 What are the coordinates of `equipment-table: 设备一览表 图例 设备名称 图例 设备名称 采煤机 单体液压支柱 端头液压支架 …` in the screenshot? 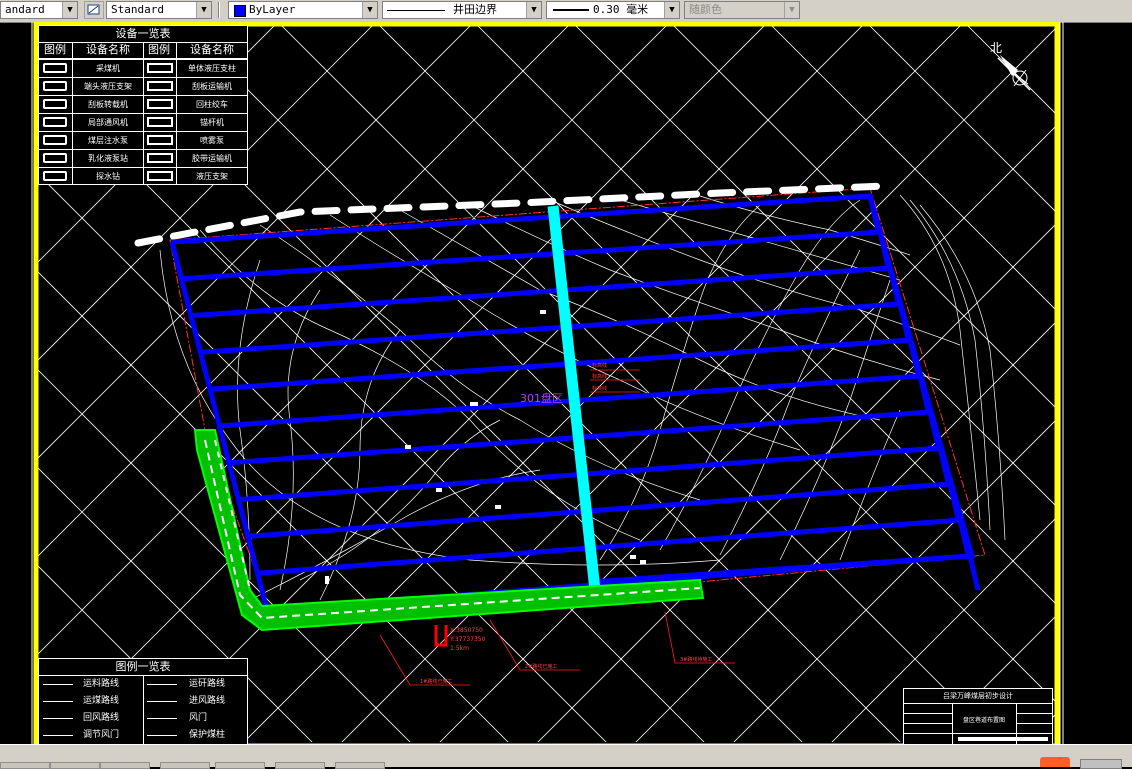 It's located at (143, 105).